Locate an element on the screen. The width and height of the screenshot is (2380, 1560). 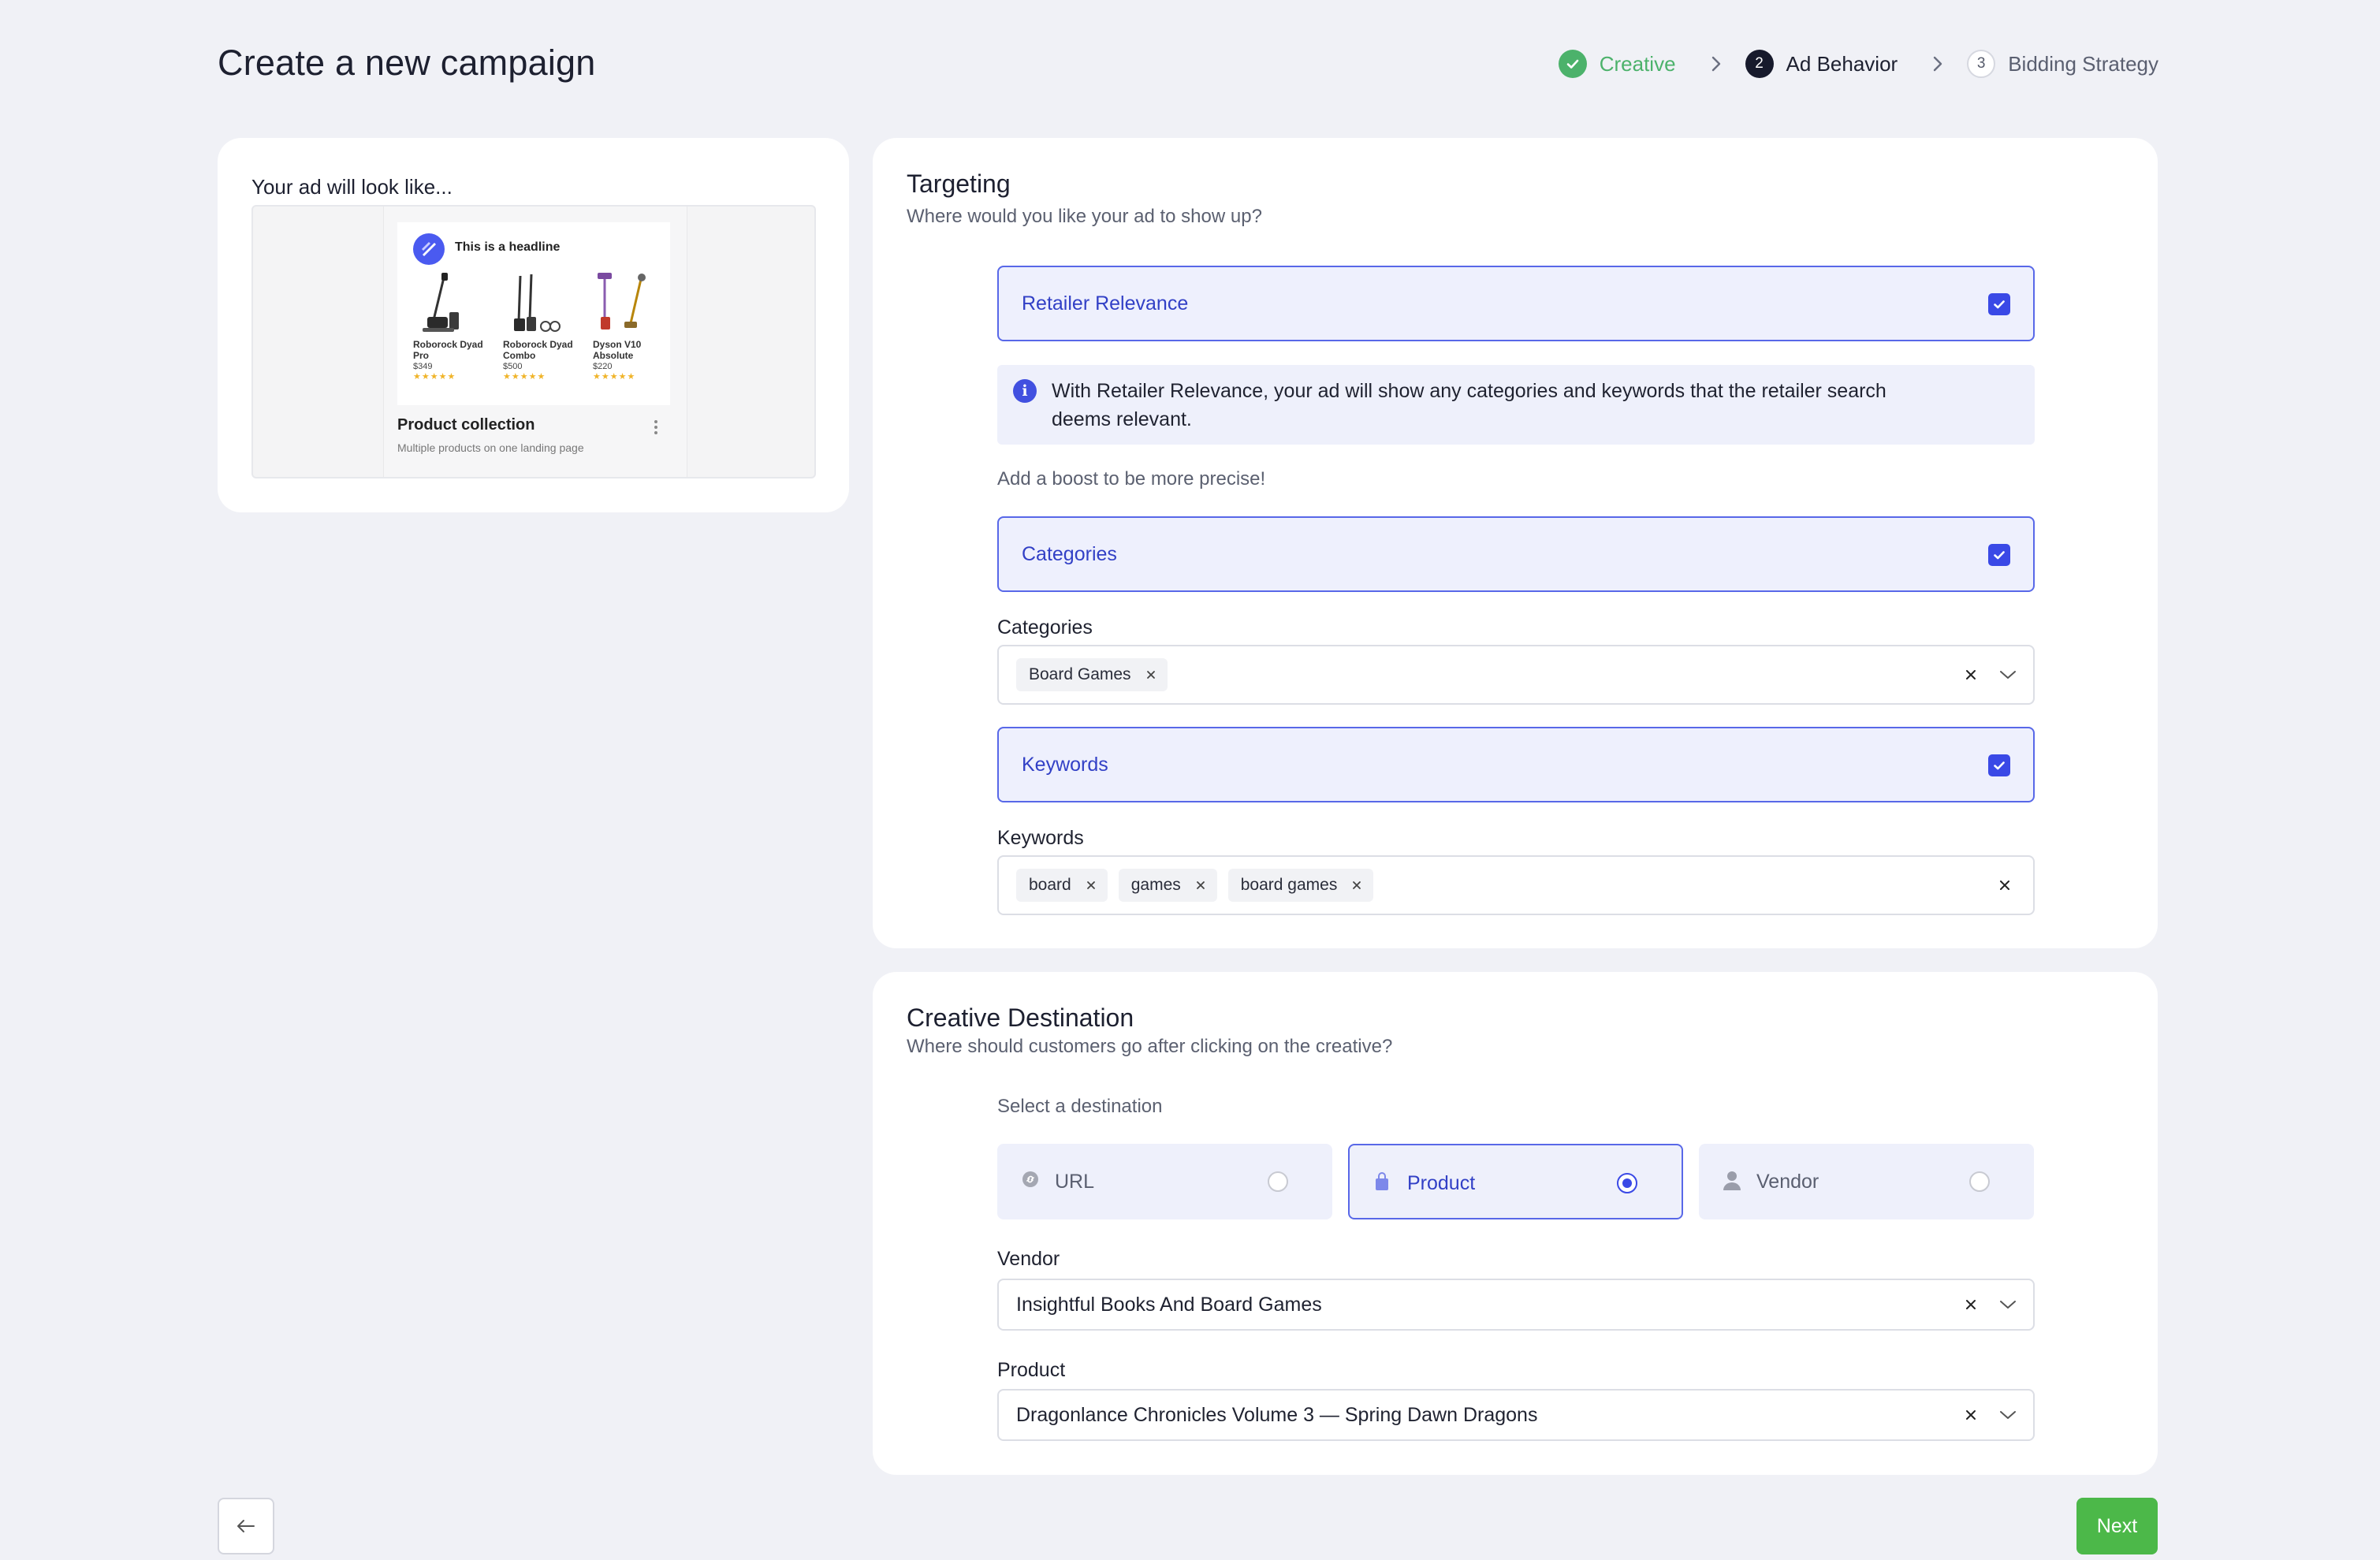
chip-label: board games is located at coordinates (1289, 885).